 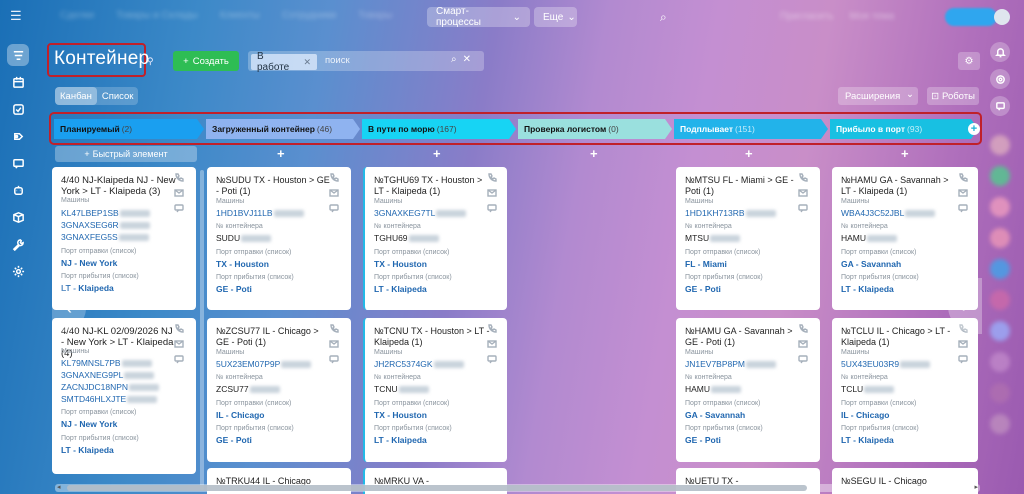 What do you see at coordinates (974, 129) in the screenshot?
I see `add-stage-button: +` at bounding box center [974, 129].